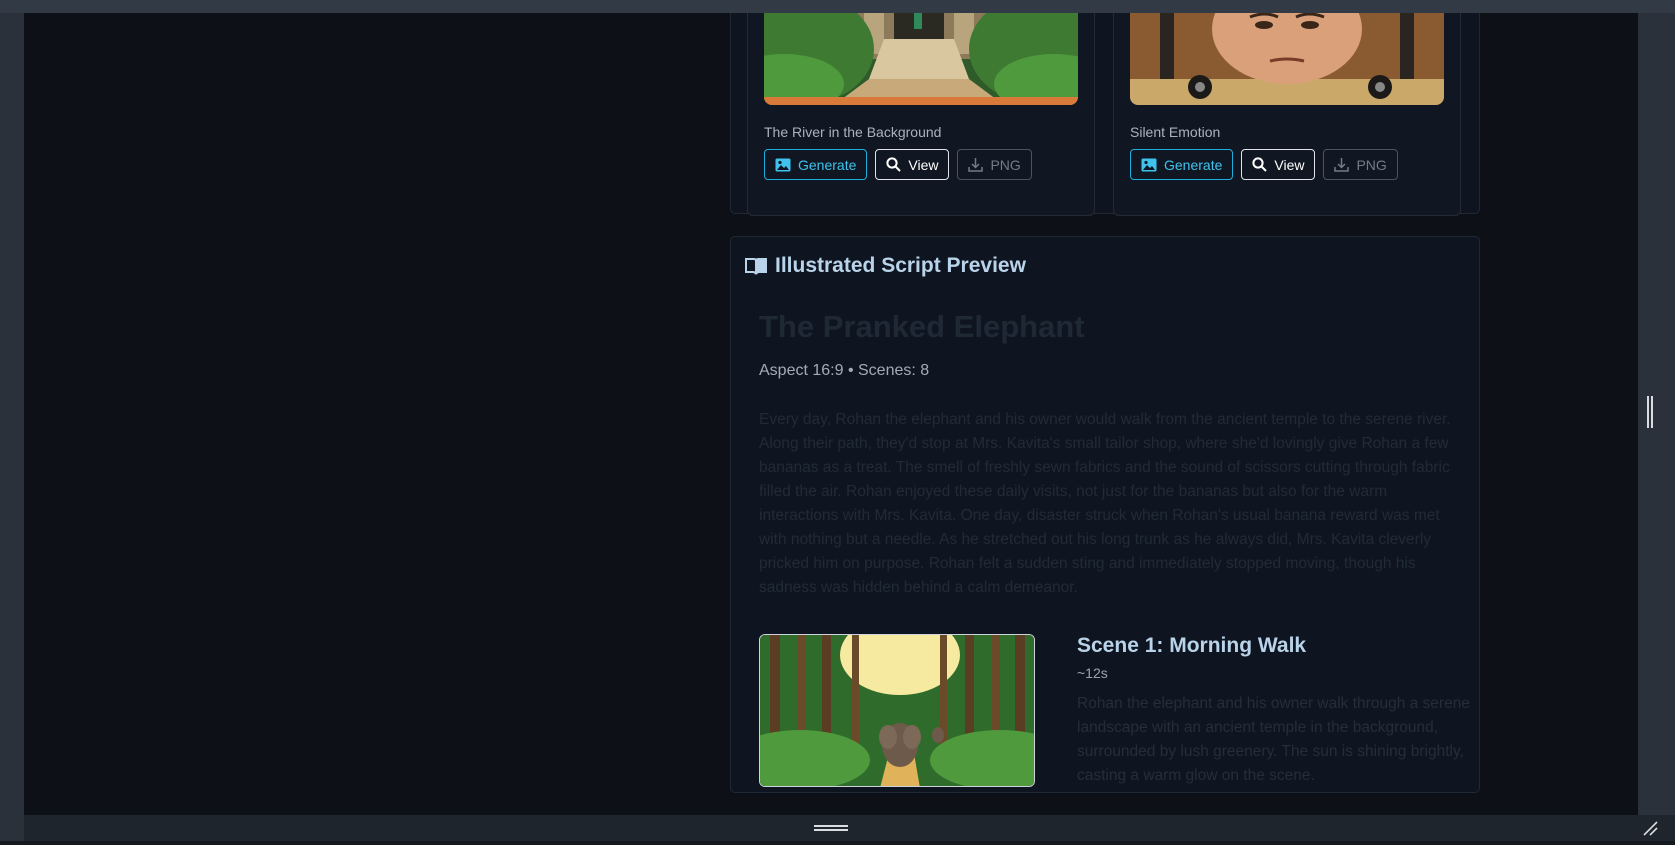 The image size is (1675, 845). What do you see at coordinates (1287, 59) in the screenshot?
I see `silent-emotion-thumbnail` at bounding box center [1287, 59].